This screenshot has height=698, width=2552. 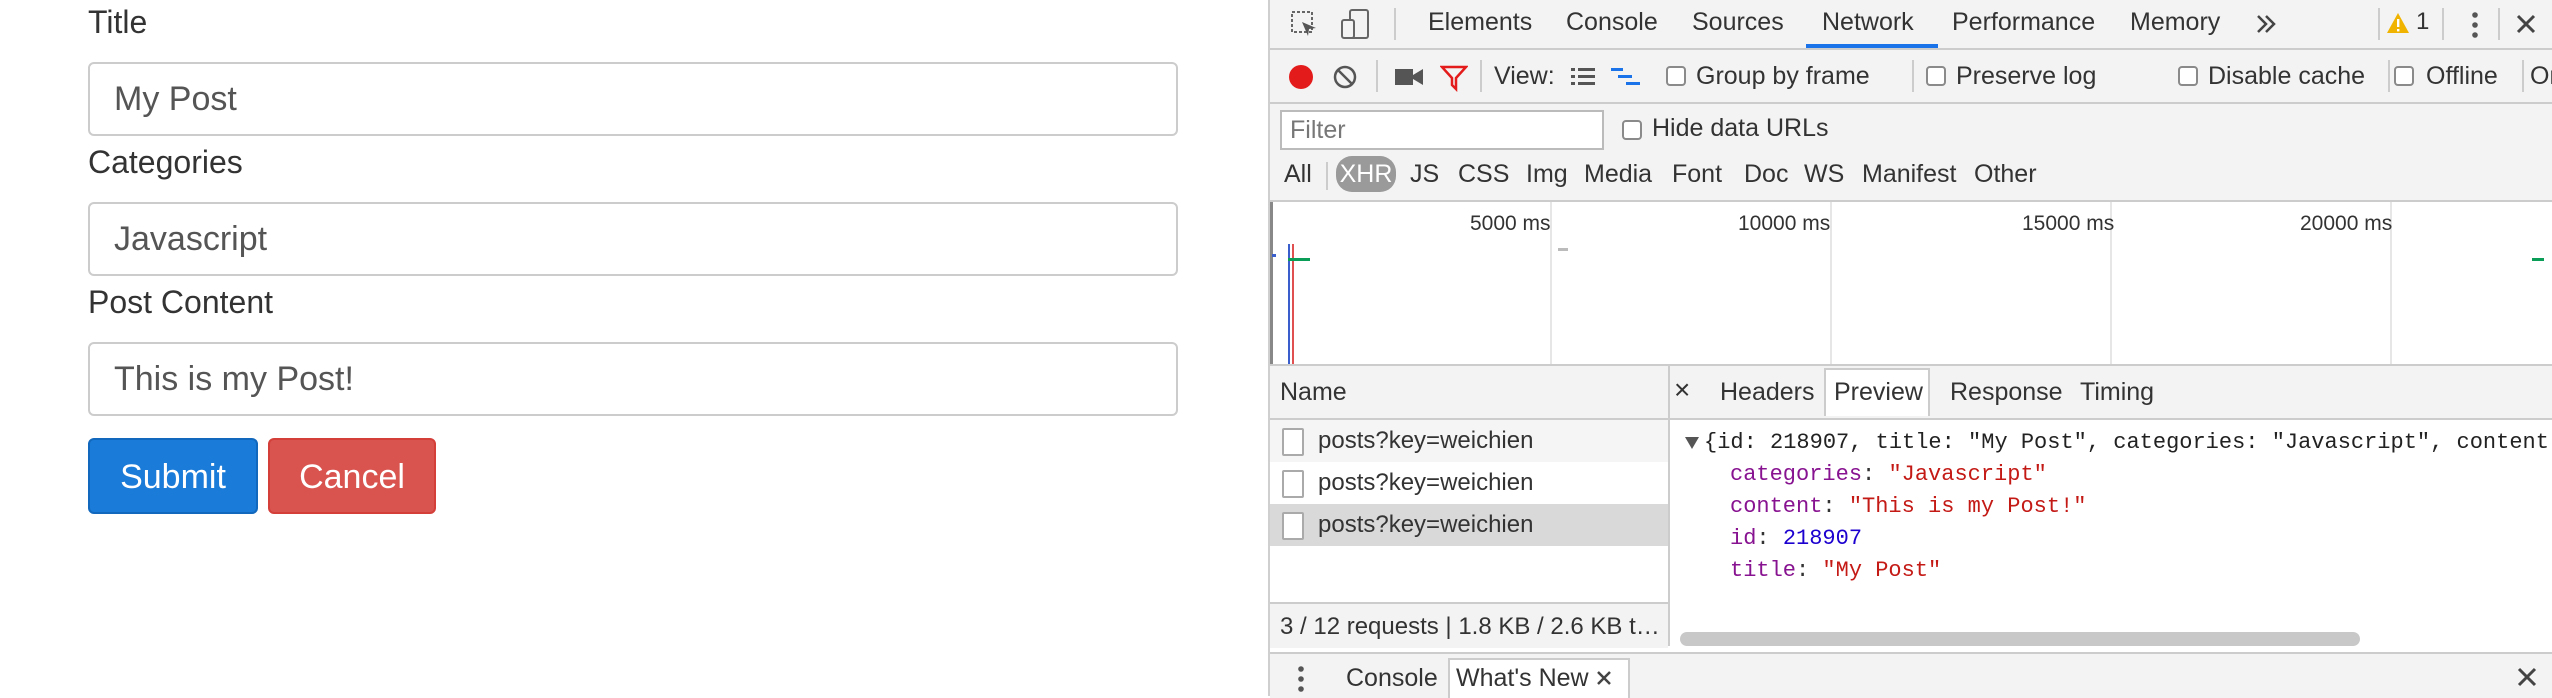 I want to click on tab-console: Console, so click(x=1612, y=22).